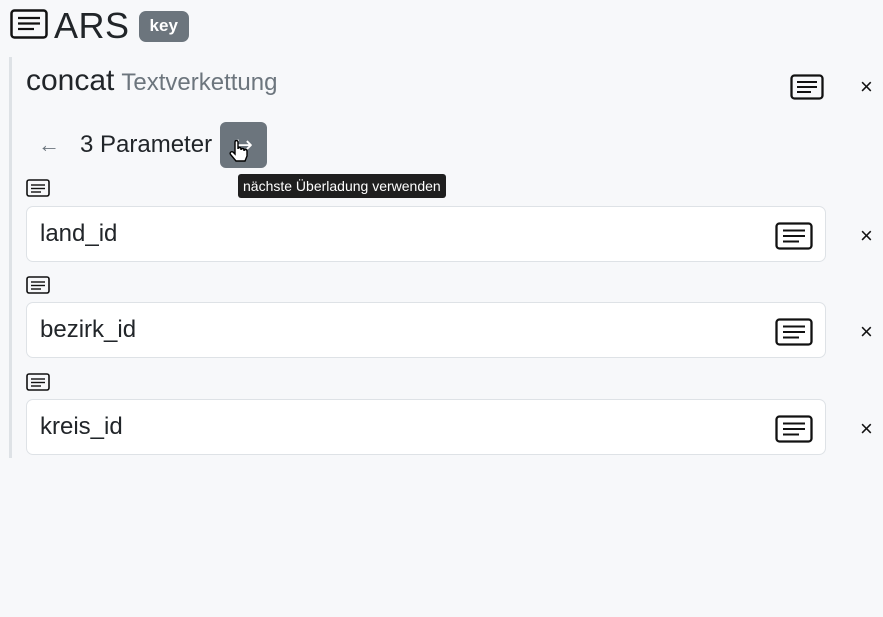  What do you see at coordinates (807, 87) in the screenshot?
I see `function-text-icon` at bounding box center [807, 87].